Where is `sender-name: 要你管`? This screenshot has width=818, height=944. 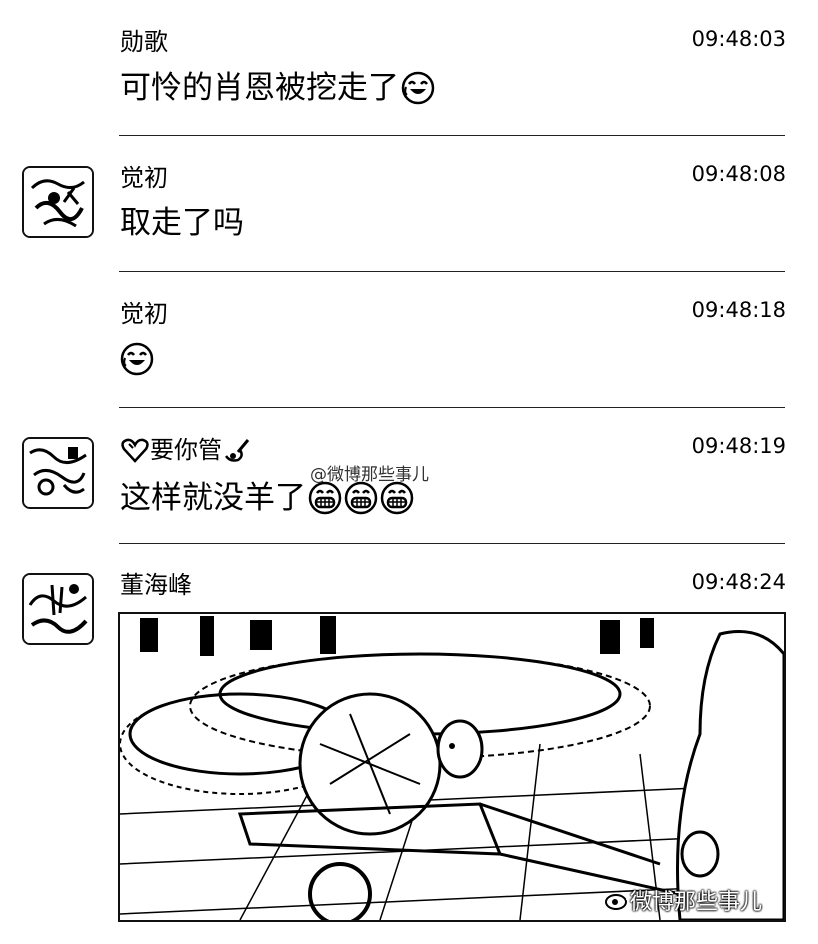 sender-name: 要你管 is located at coordinates (186, 450).